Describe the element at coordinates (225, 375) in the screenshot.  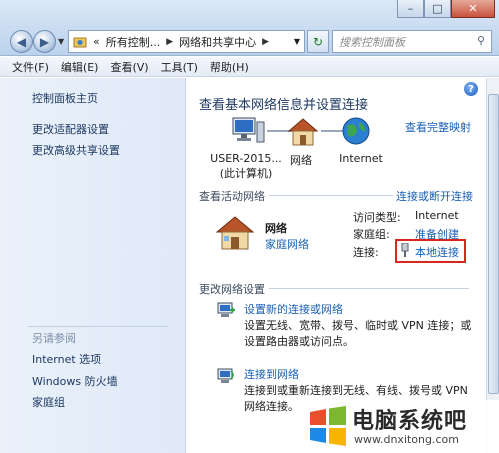
I see `connect-network-icon` at that location.